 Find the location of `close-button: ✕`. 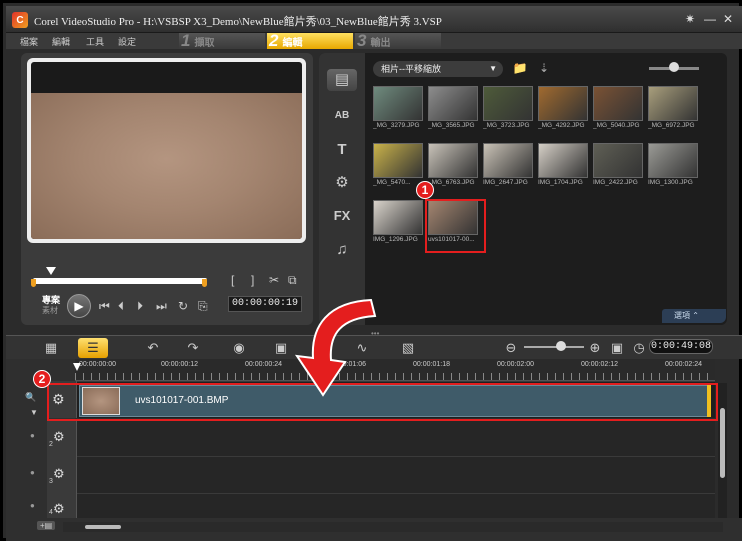

close-button: ✕ is located at coordinates (728, 19).